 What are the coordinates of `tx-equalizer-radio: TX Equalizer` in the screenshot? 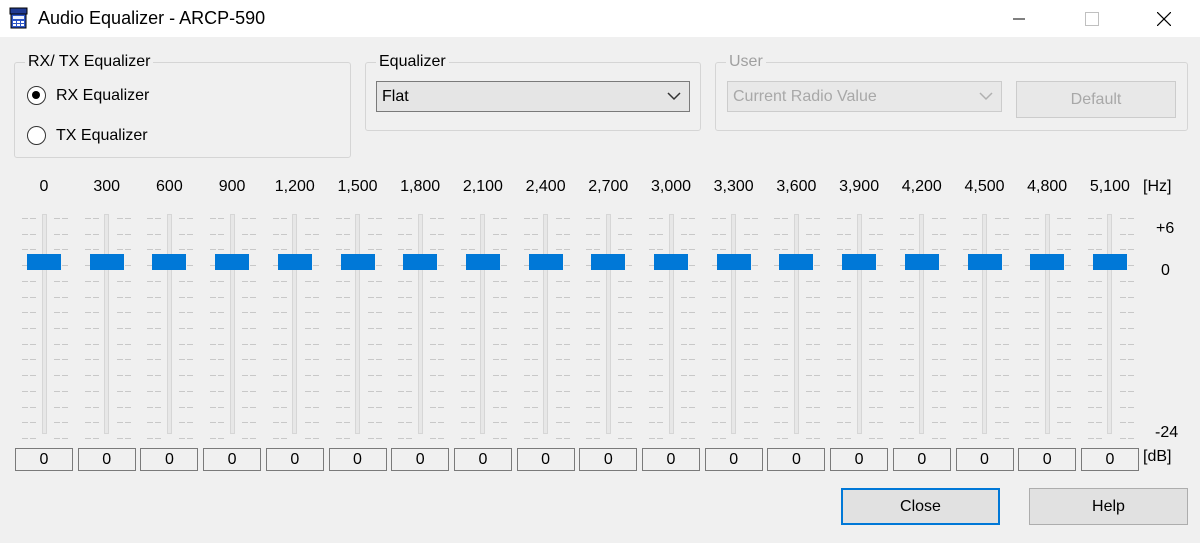 It's located at (87, 135).